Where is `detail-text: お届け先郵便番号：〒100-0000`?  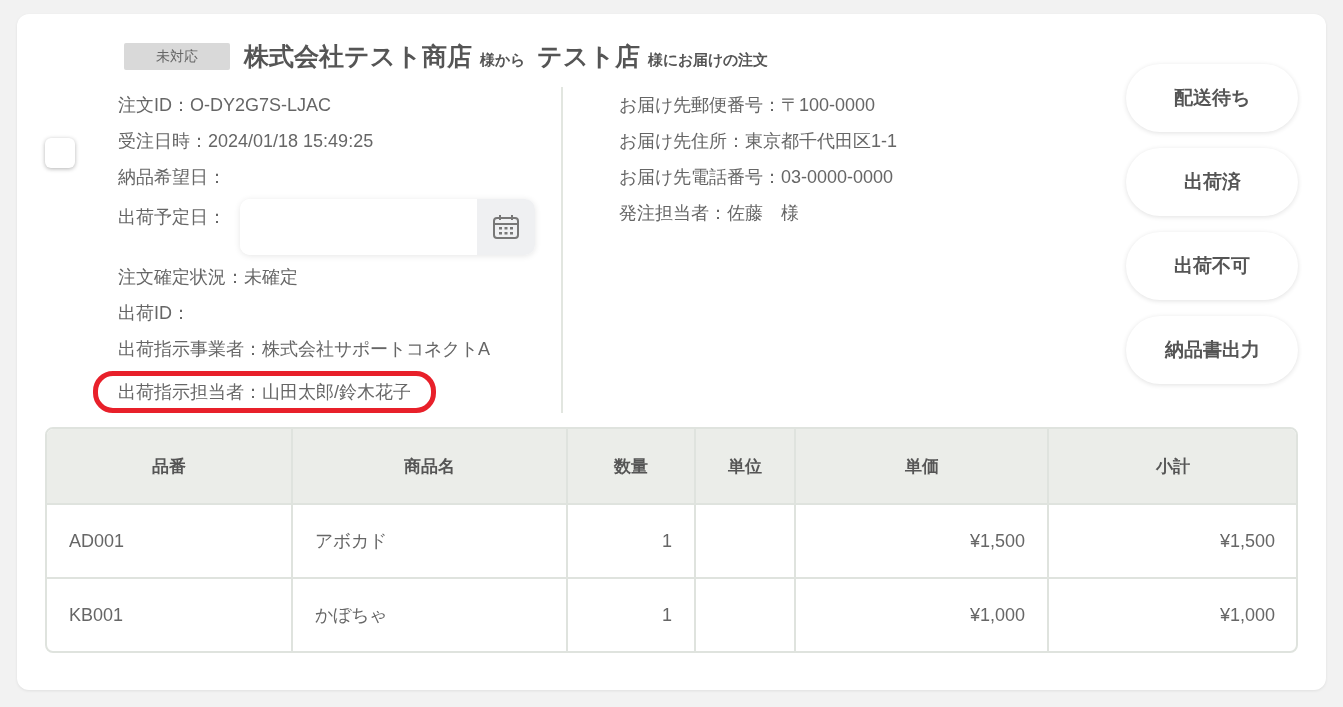
detail-text: お届け先郵便番号：〒100-0000 is located at coordinates (747, 105).